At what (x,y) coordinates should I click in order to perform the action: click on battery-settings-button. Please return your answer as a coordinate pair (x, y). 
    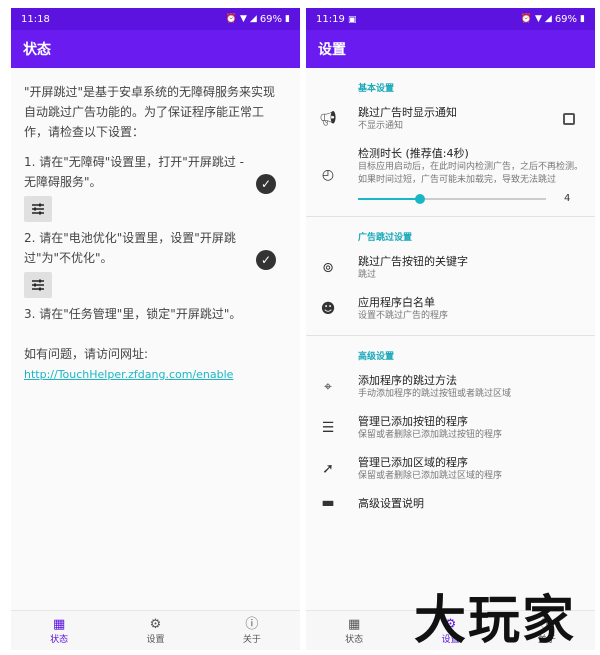
    Looking at the image, I should click on (38, 285).